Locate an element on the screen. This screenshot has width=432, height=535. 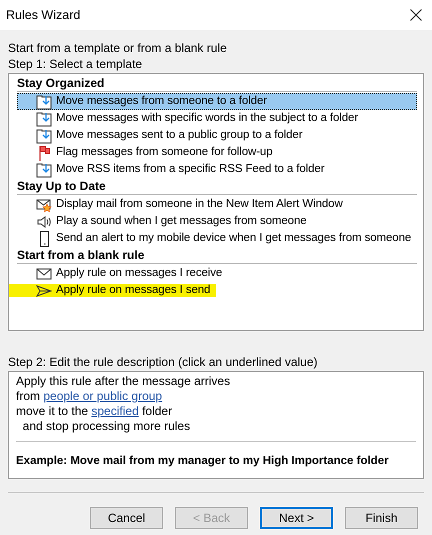
step-label: Step 2: Edit the rule description (click an underlined value) is located at coordinates (163, 362).